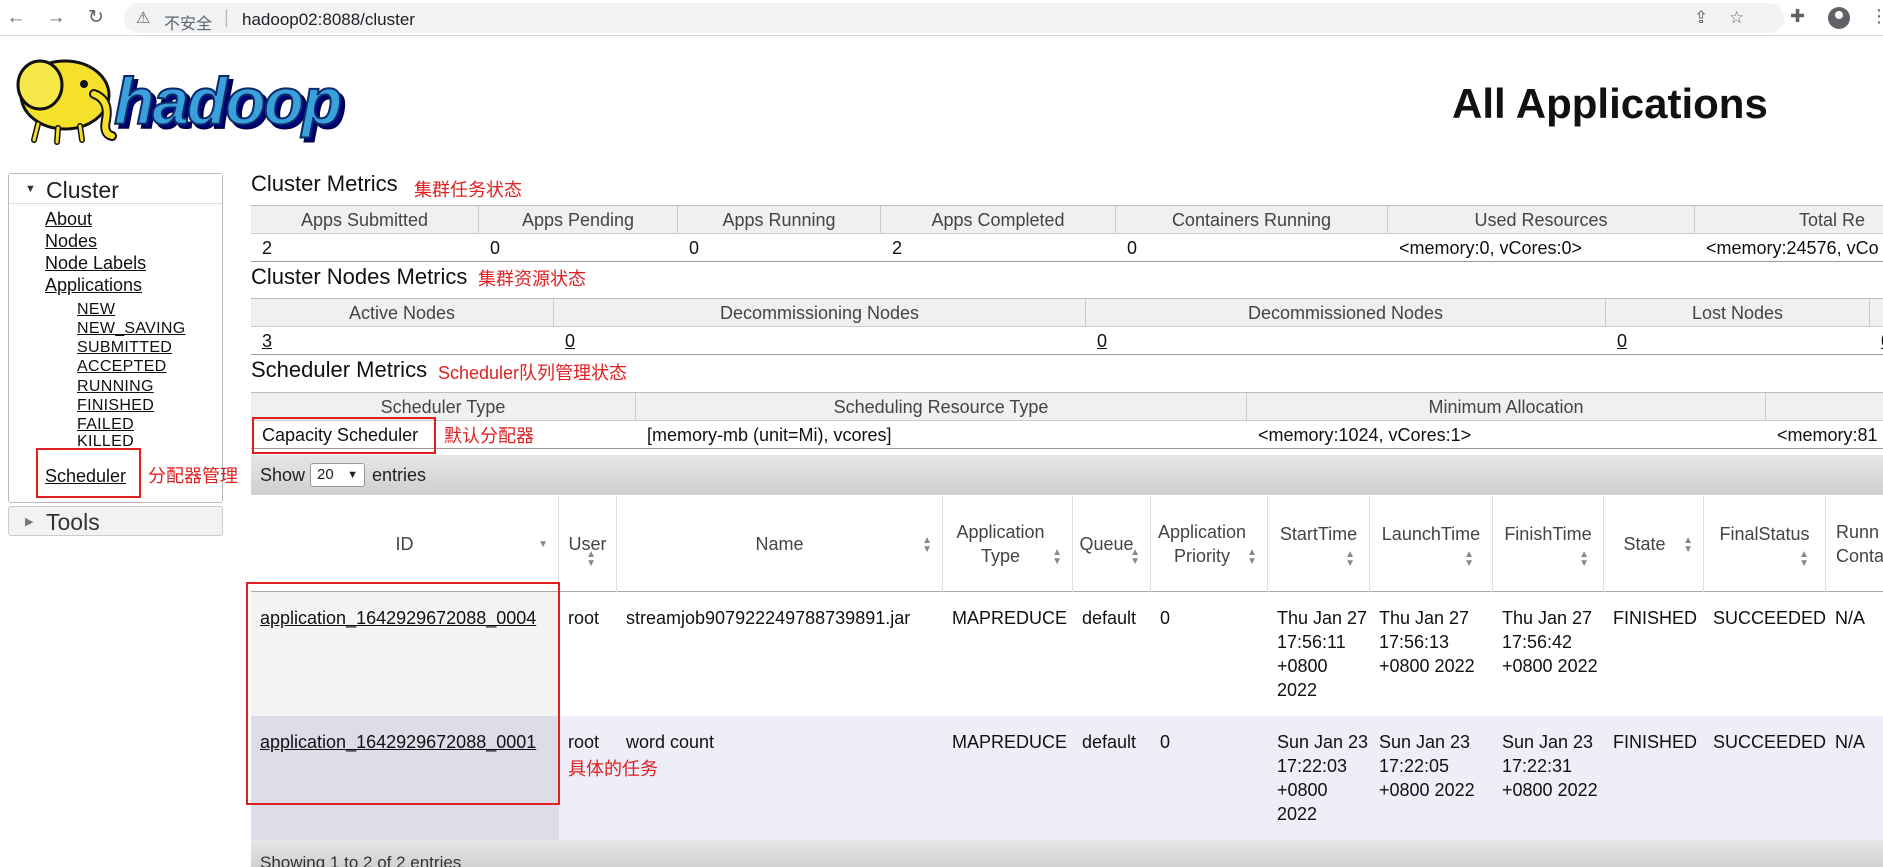 The width and height of the screenshot is (1883, 867). I want to click on column-header-label: Name, so click(779, 544).